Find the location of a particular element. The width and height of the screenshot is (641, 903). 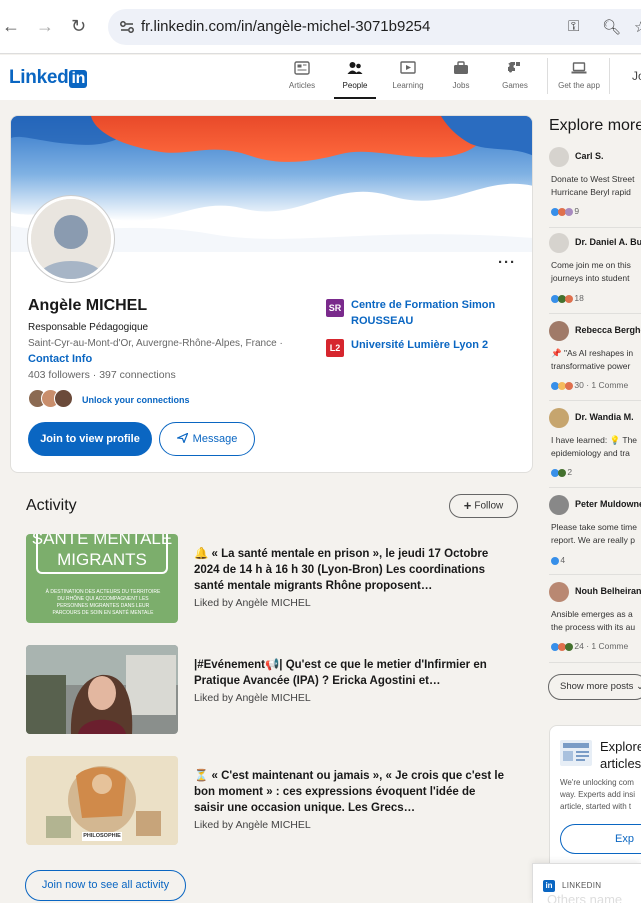

site-info-icon is located at coordinates (127, 27).